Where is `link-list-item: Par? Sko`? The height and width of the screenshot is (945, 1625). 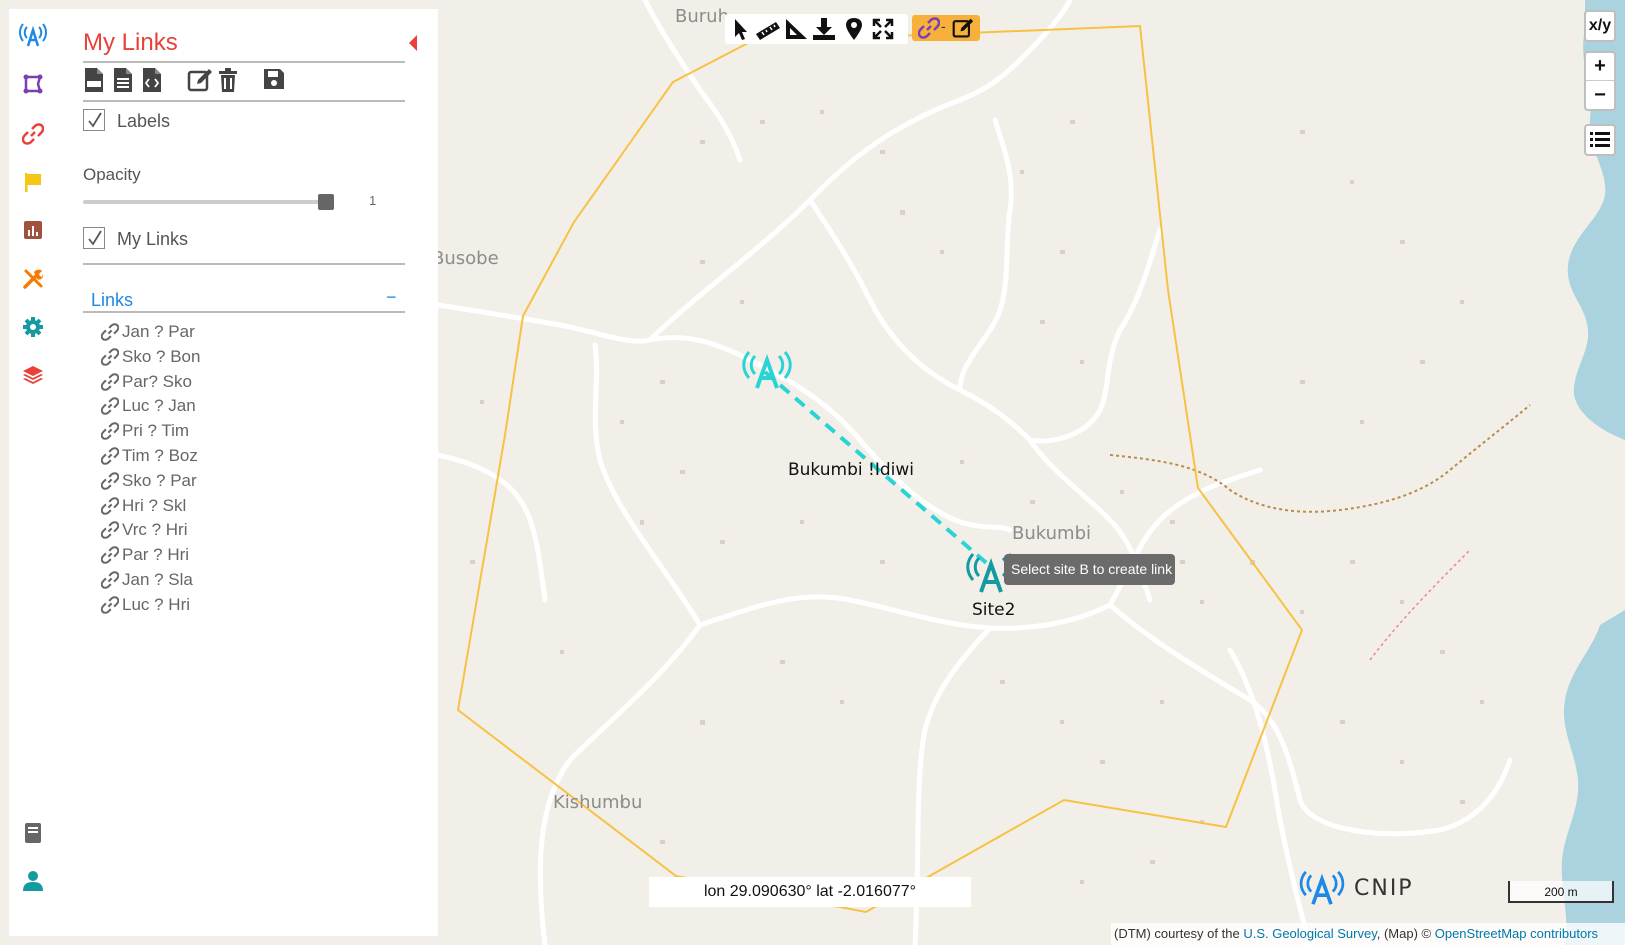 link-list-item: Par? Sko is located at coordinates (146, 382).